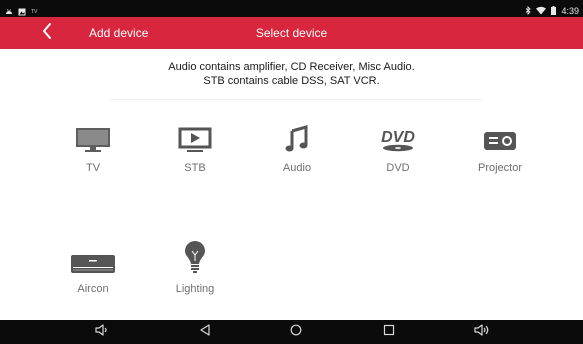  What do you see at coordinates (93, 168) in the screenshot?
I see `device-label-tv: TV` at bounding box center [93, 168].